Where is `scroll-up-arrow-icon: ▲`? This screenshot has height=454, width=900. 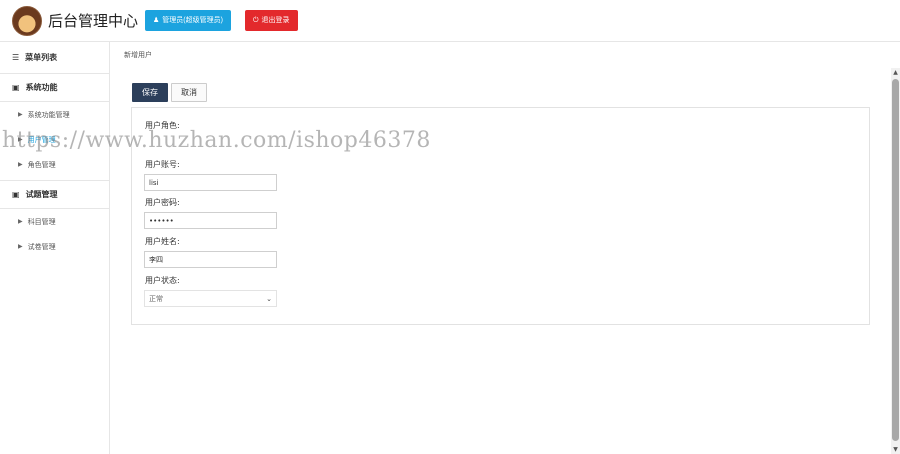
scroll-up-arrow-icon: ▲ is located at coordinates (895, 72).